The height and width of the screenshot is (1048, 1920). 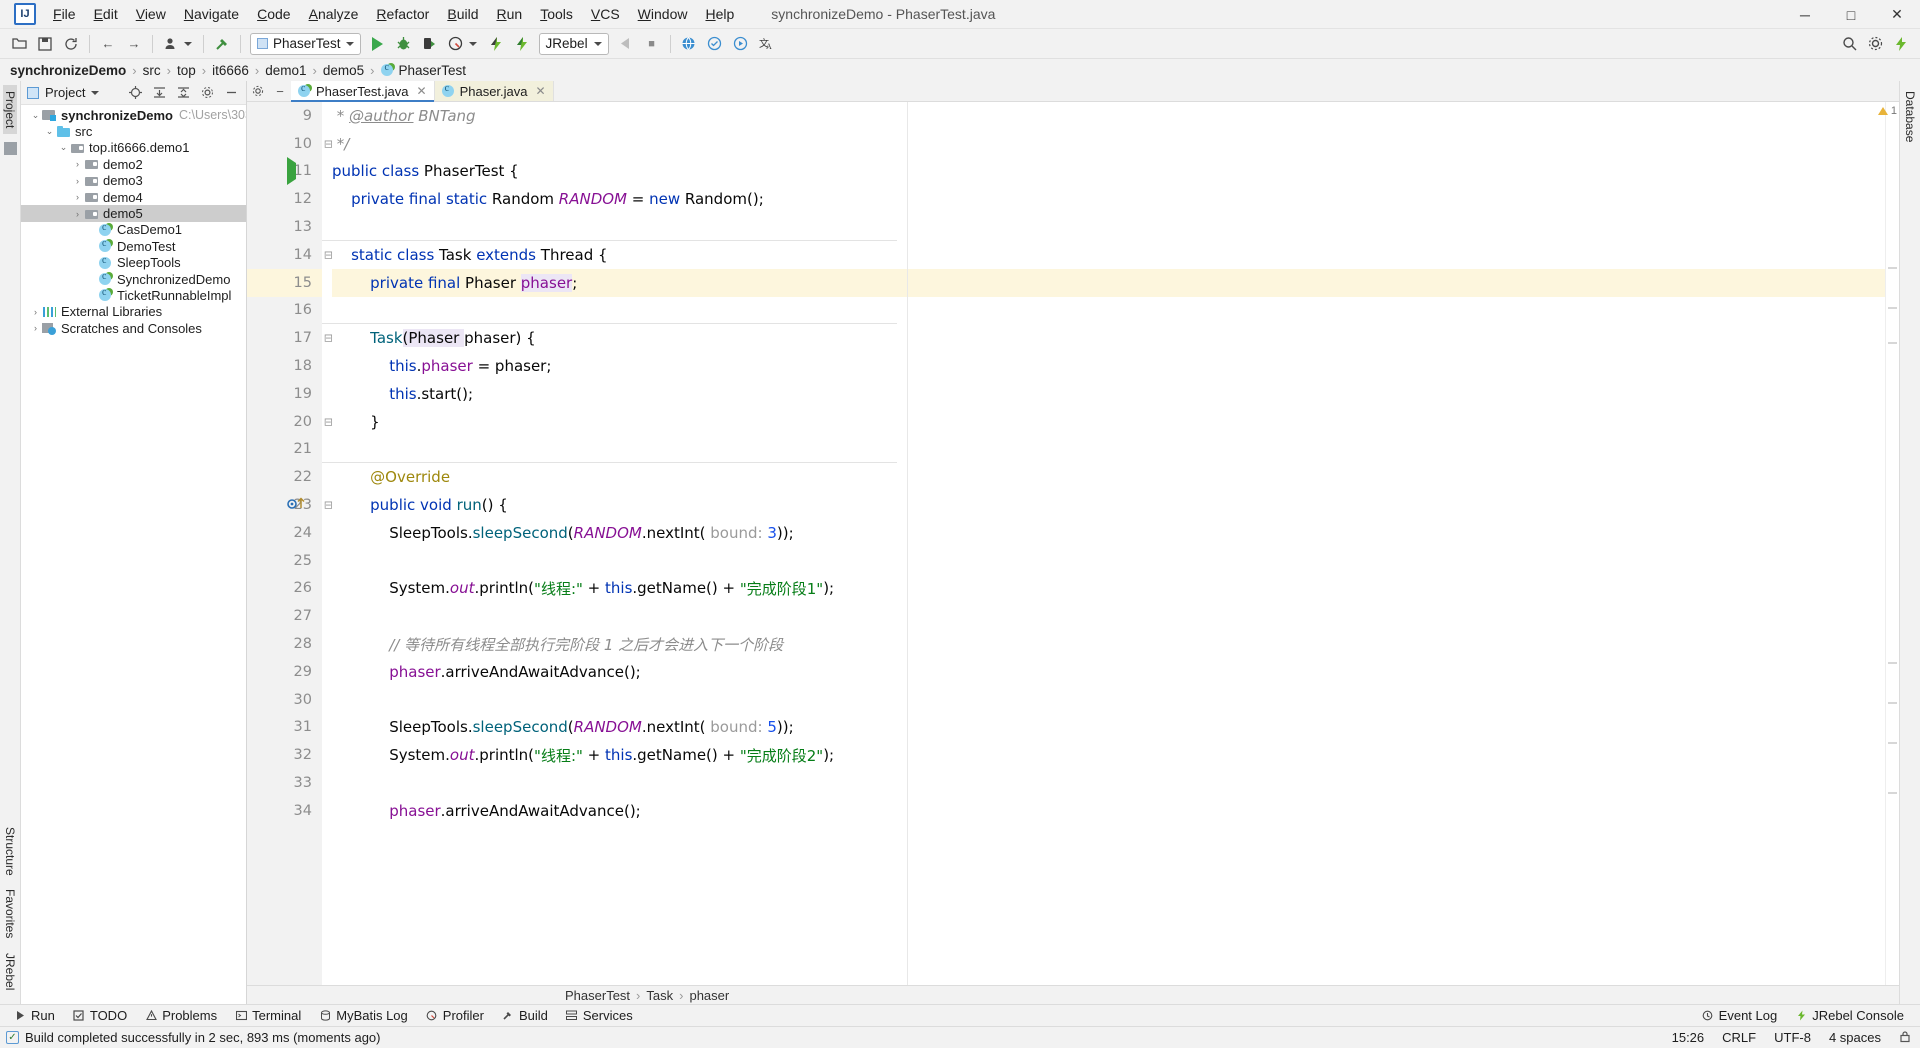 What do you see at coordinates (133, 197) in the screenshot?
I see `tree-item-demo4: › demo4` at bounding box center [133, 197].